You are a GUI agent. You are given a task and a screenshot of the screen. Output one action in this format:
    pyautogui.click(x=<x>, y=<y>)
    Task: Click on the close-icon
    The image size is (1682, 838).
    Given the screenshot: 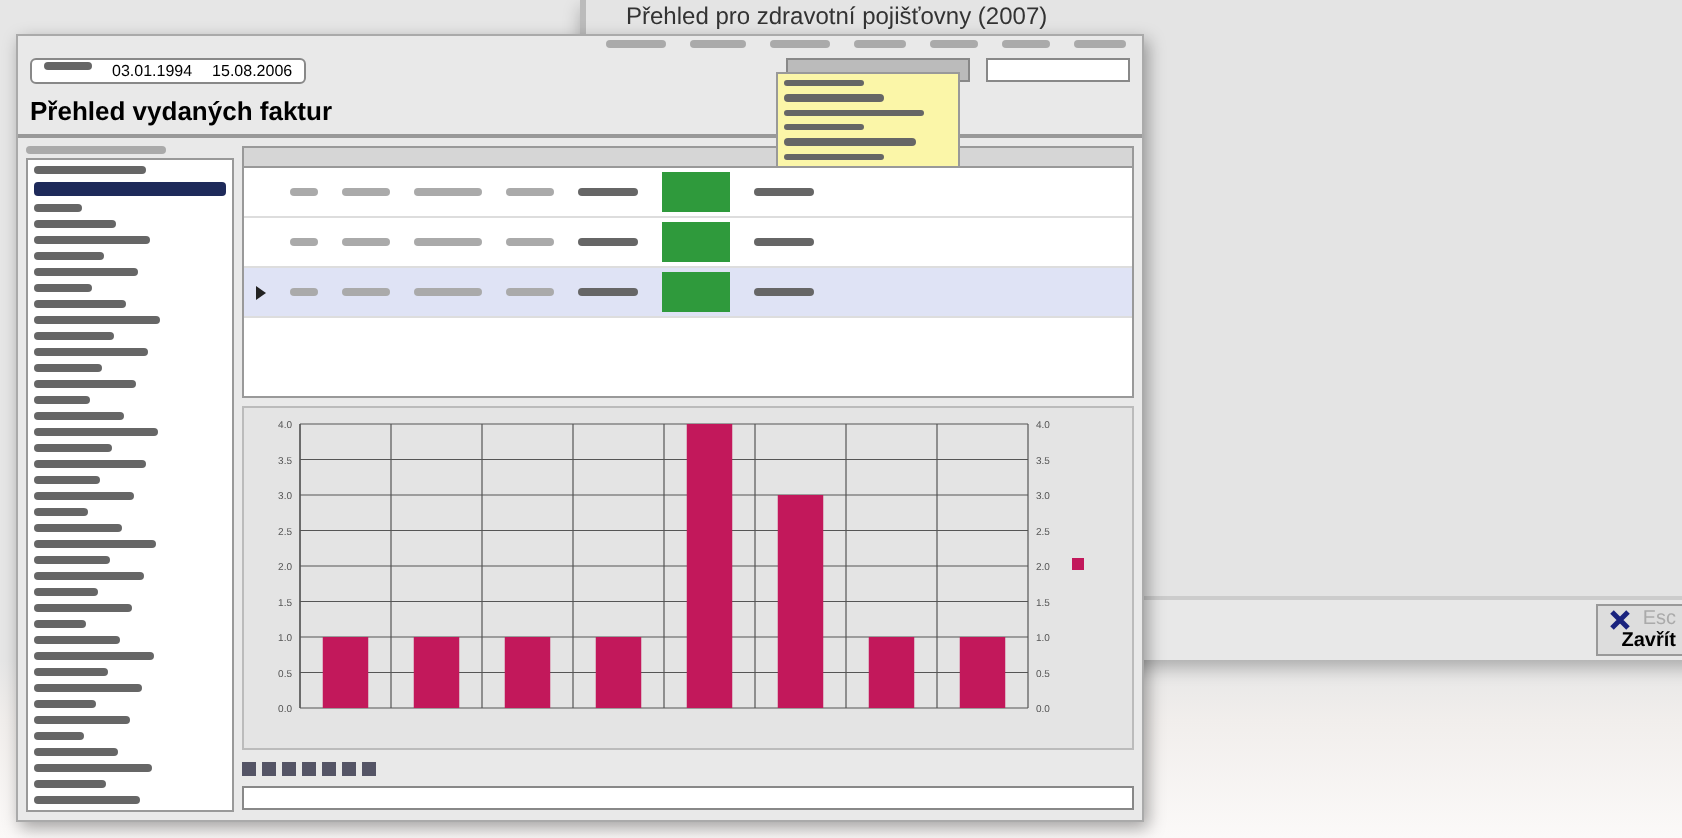 What is the action you would take?
    pyautogui.click(x=1620, y=619)
    